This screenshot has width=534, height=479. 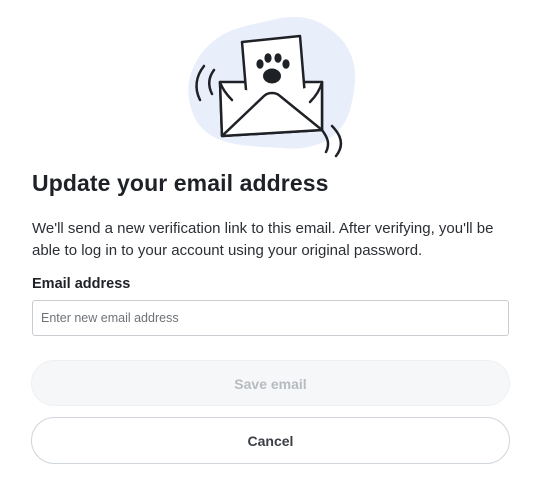 I want to click on envelope-paw-illustration, so click(x=272, y=88).